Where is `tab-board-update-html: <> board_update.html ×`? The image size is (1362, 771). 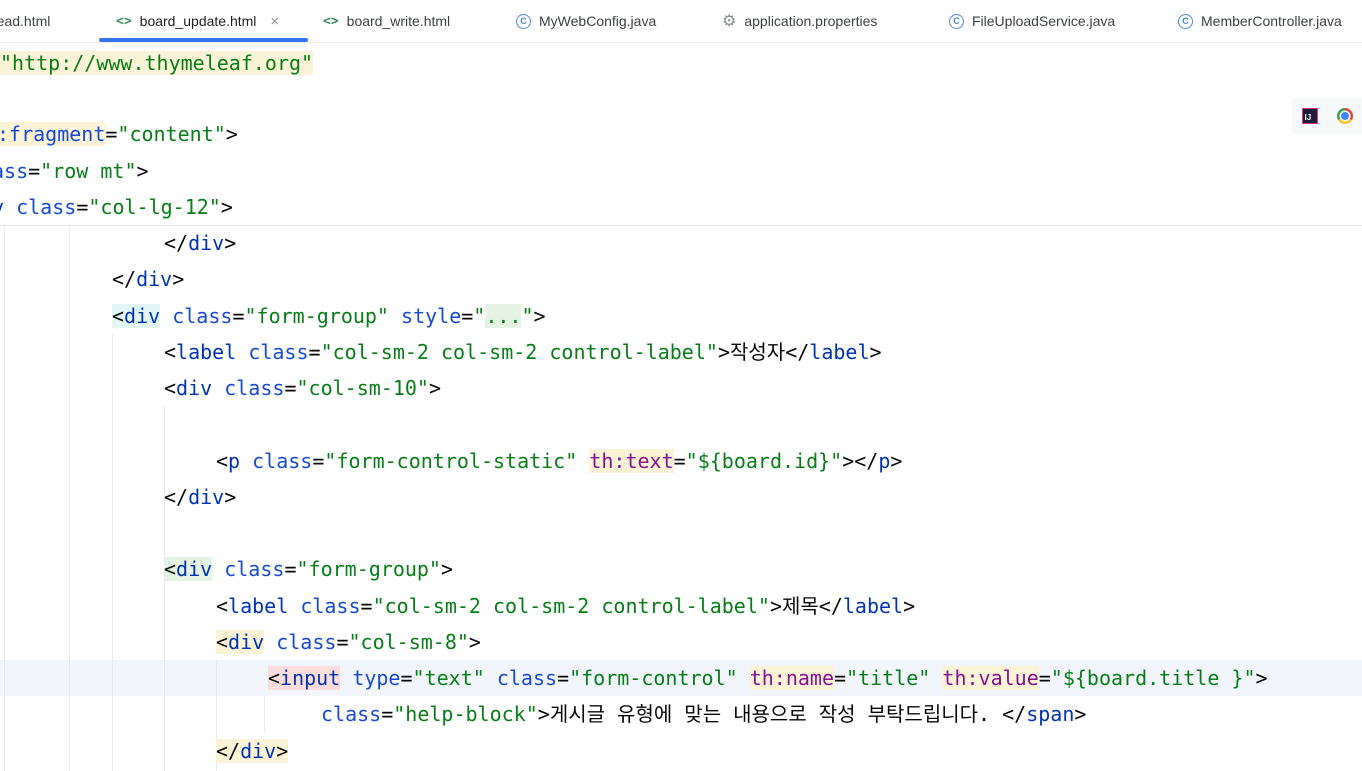 tab-board-update-html: <> board_update.html × is located at coordinates (197, 21).